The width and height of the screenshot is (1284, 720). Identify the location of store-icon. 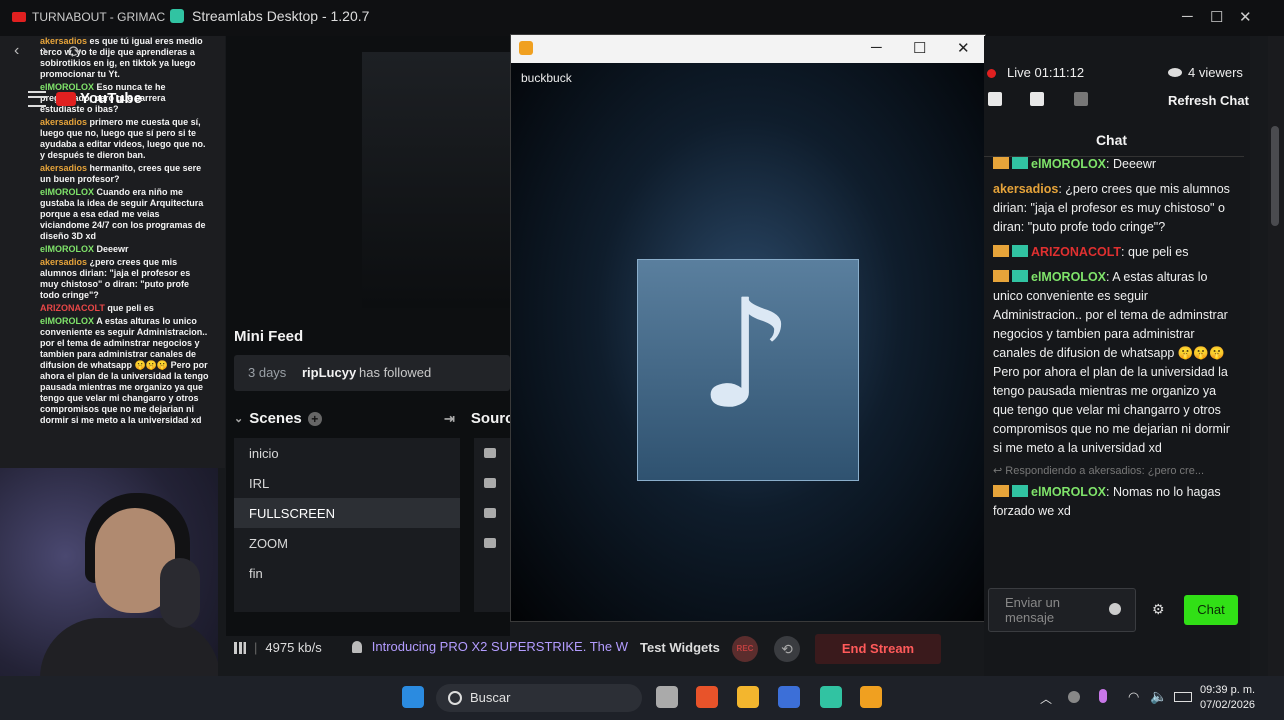
(789, 697).